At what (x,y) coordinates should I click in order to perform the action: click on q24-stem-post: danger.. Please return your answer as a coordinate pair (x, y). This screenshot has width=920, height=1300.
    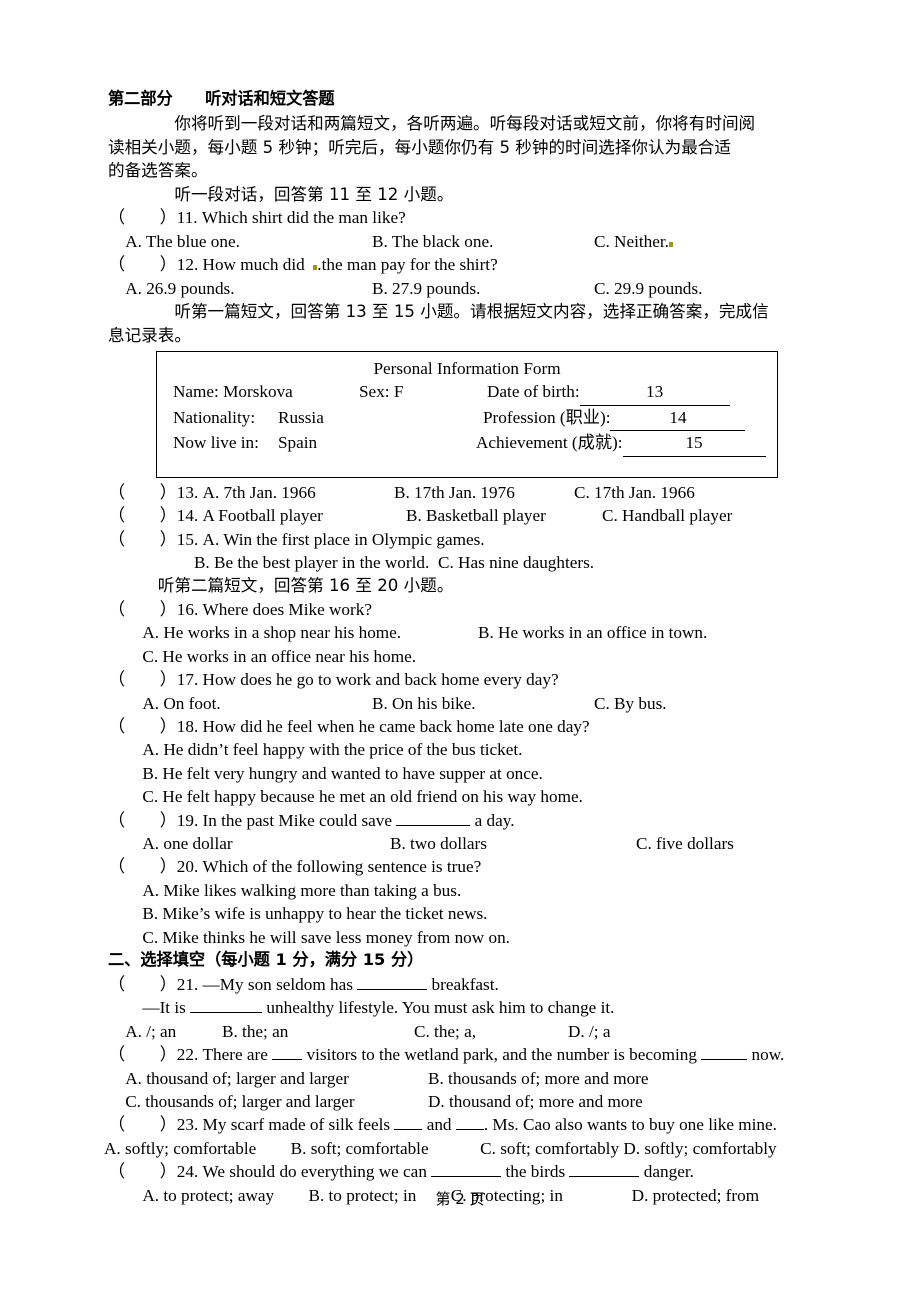
    Looking at the image, I should click on (666, 1172).